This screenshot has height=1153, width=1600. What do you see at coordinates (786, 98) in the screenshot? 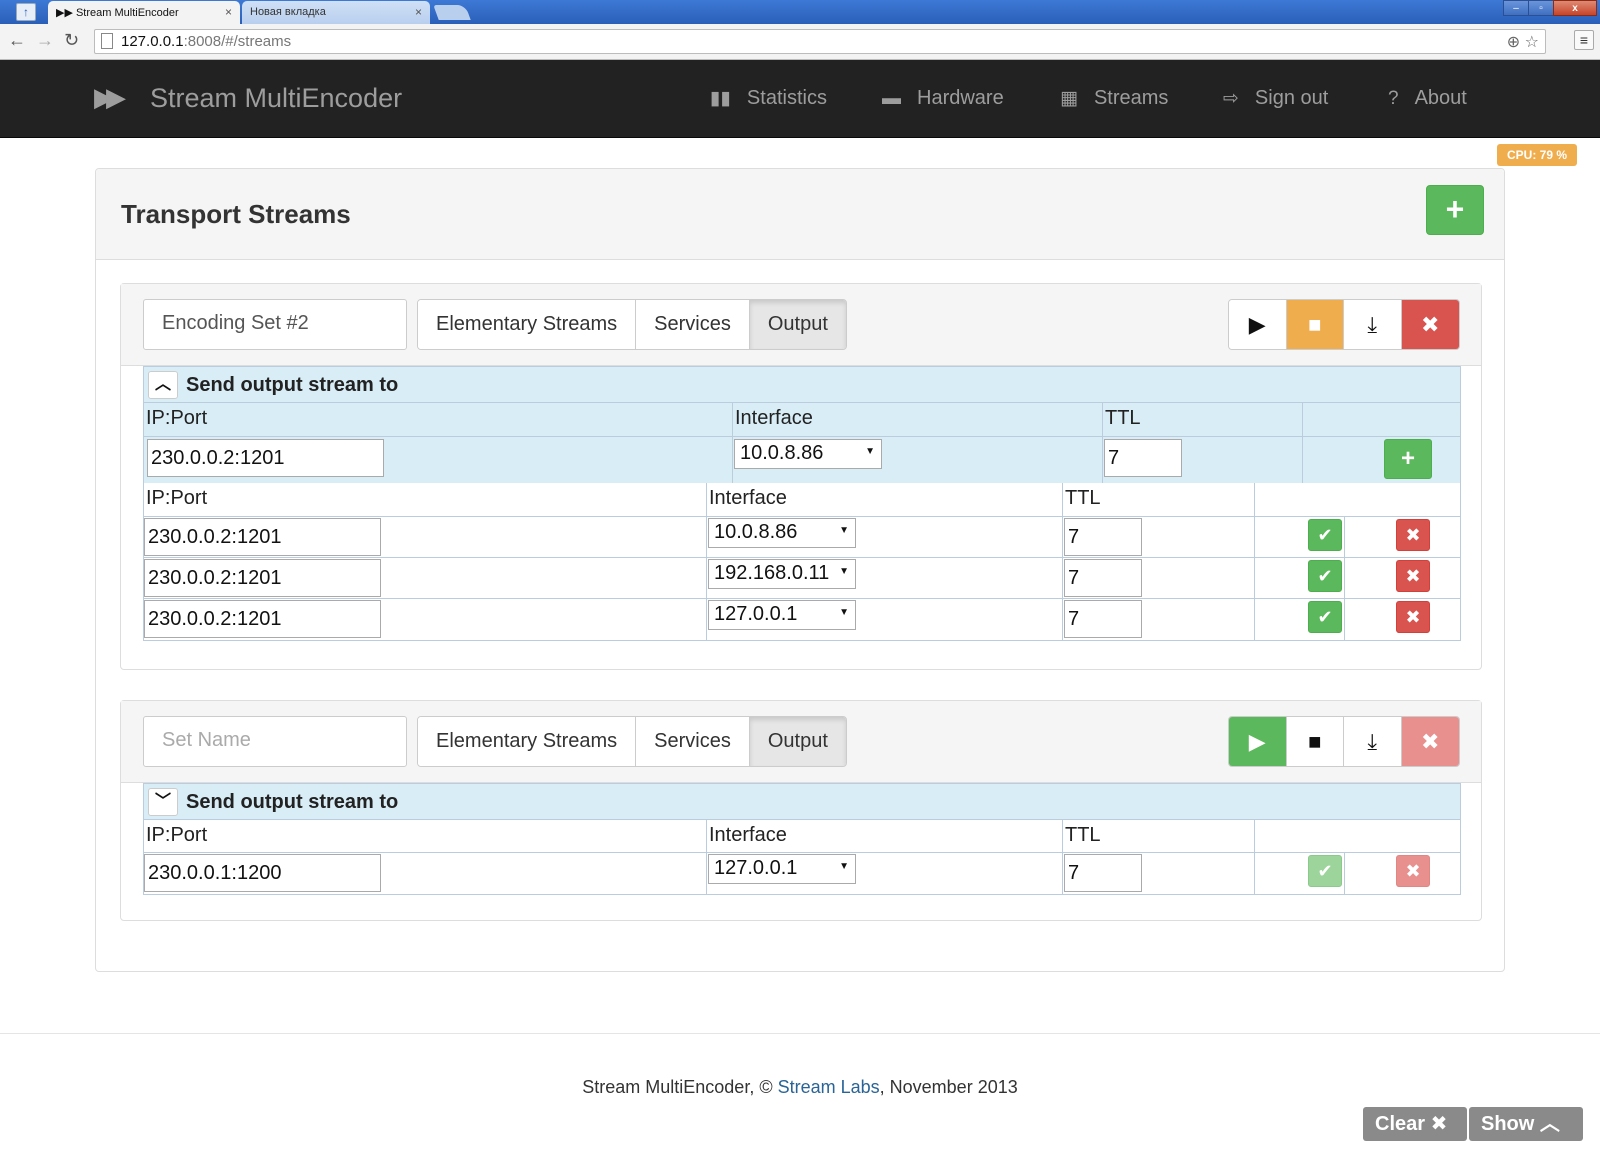
I see `nav-label: Statistics` at bounding box center [786, 98].